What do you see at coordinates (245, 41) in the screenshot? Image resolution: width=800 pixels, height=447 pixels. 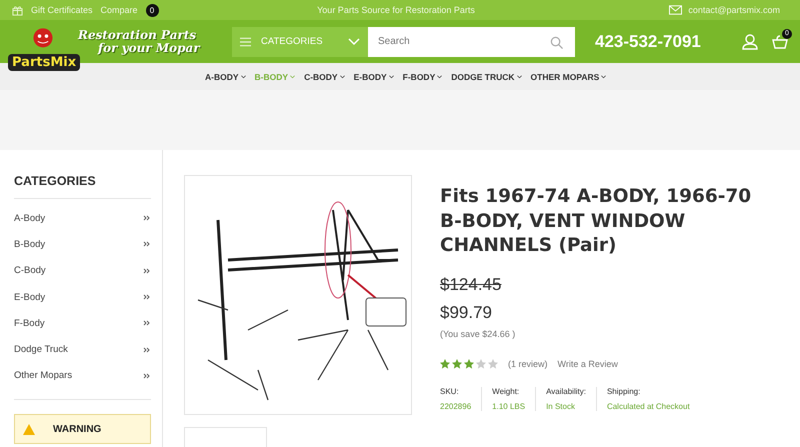 I see `menu-icon` at bounding box center [245, 41].